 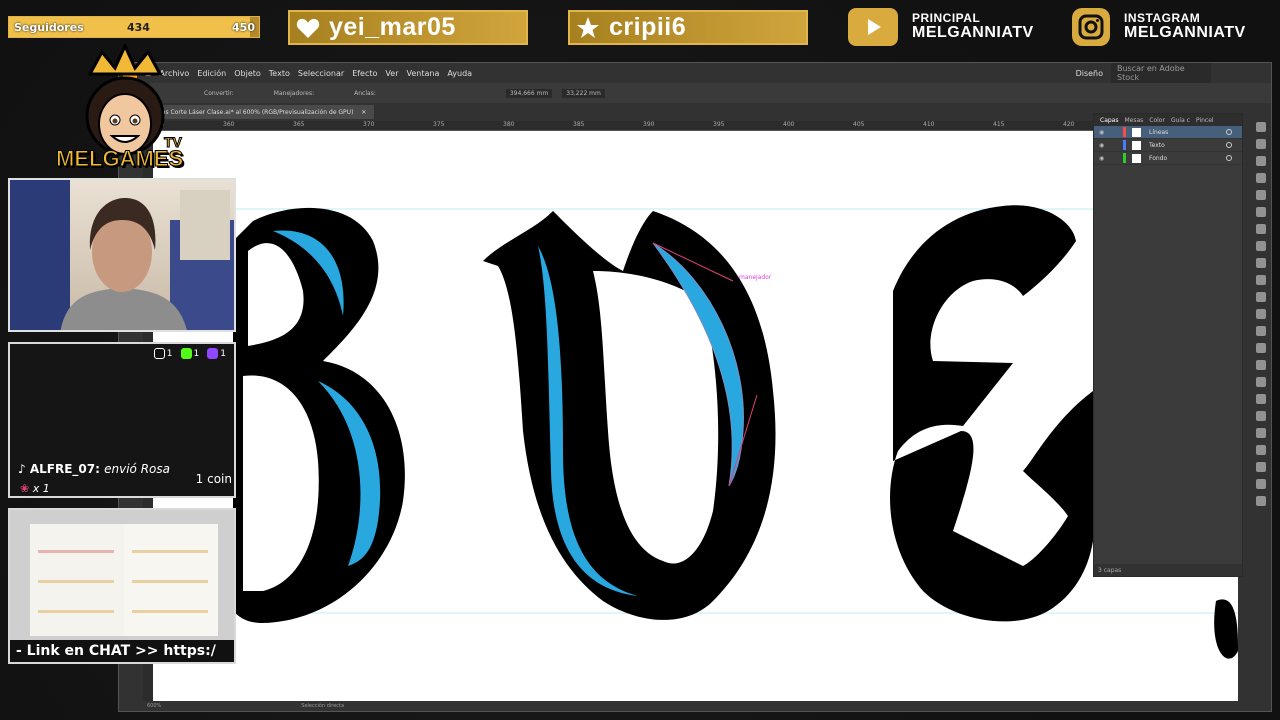 What do you see at coordinates (422, 73) in the screenshot?
I see `menu-ventana: Ventana` at bounding box center [422, 73].